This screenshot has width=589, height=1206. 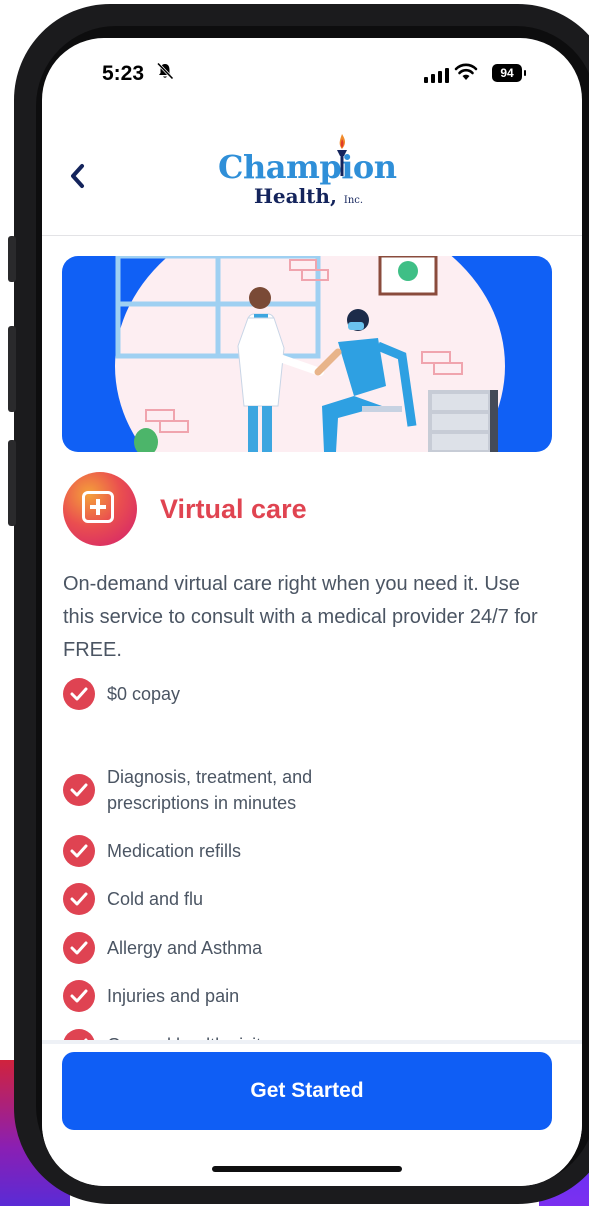 I want to click on home-indicator, so click(x=307, y=1169).